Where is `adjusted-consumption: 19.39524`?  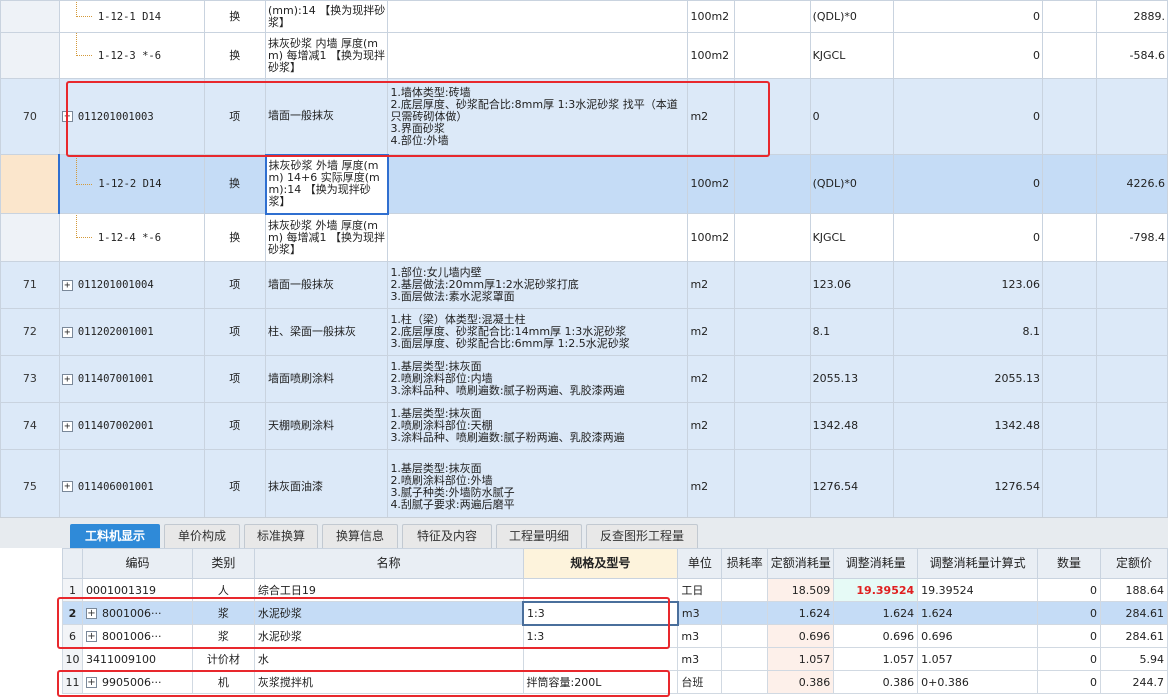 adjusted-consumption: 19.39524 is located at coordinates (876, 590).